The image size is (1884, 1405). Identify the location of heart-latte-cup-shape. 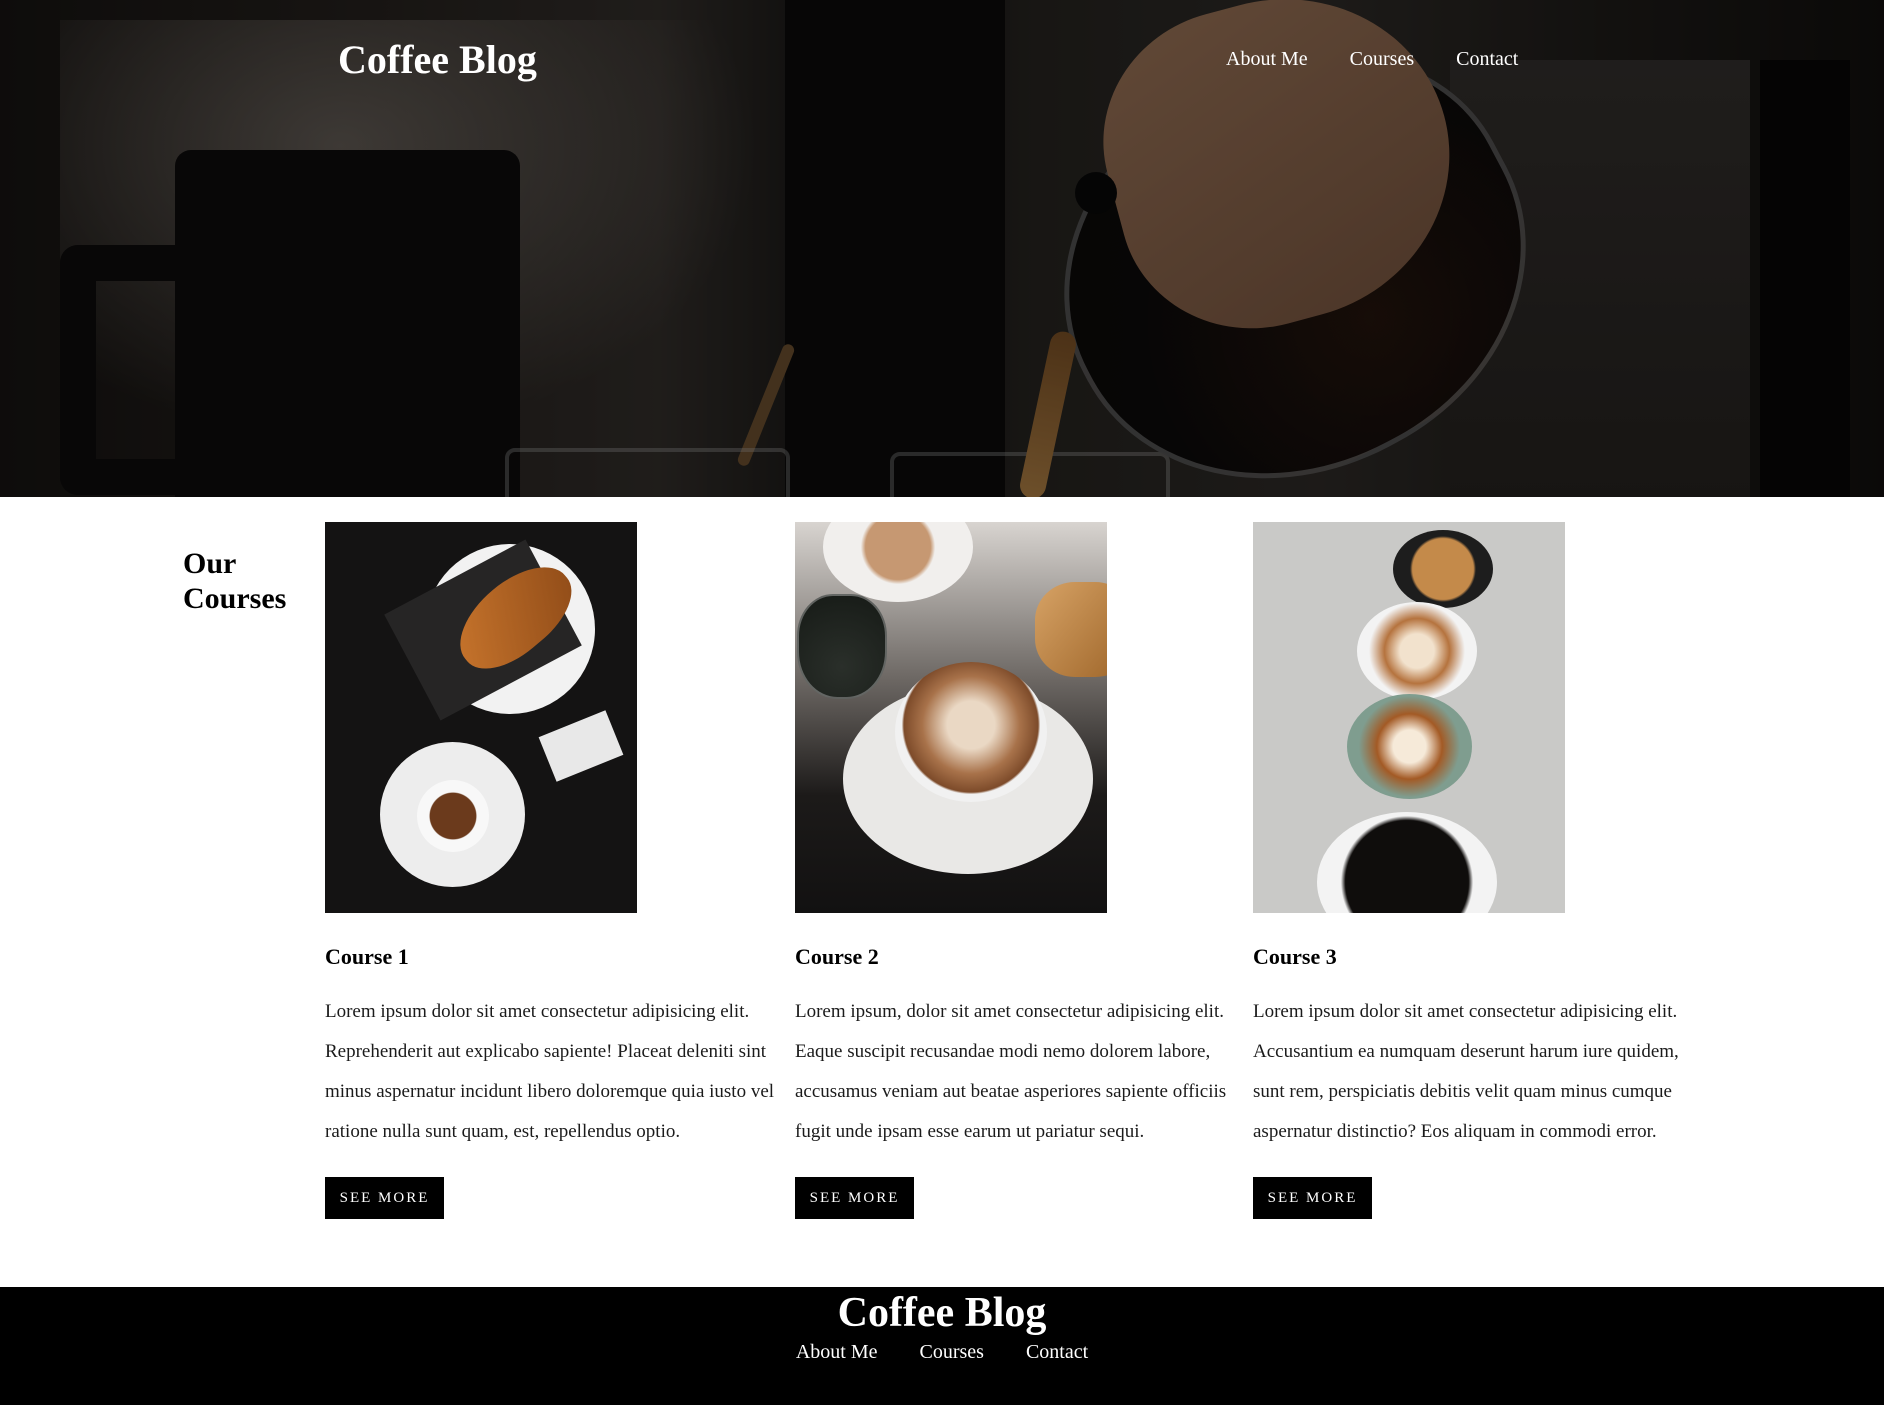
(1409, 746).